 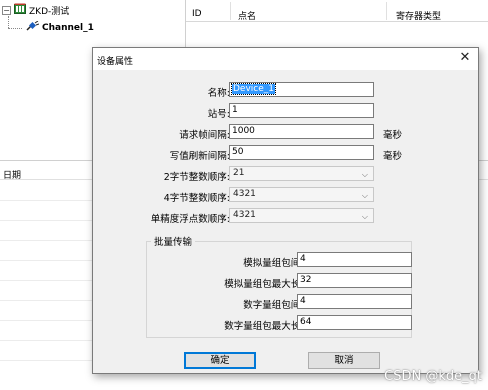 I want to click on dialog-titlebar: 设备属性 ✕, so click(x=285, y=59).